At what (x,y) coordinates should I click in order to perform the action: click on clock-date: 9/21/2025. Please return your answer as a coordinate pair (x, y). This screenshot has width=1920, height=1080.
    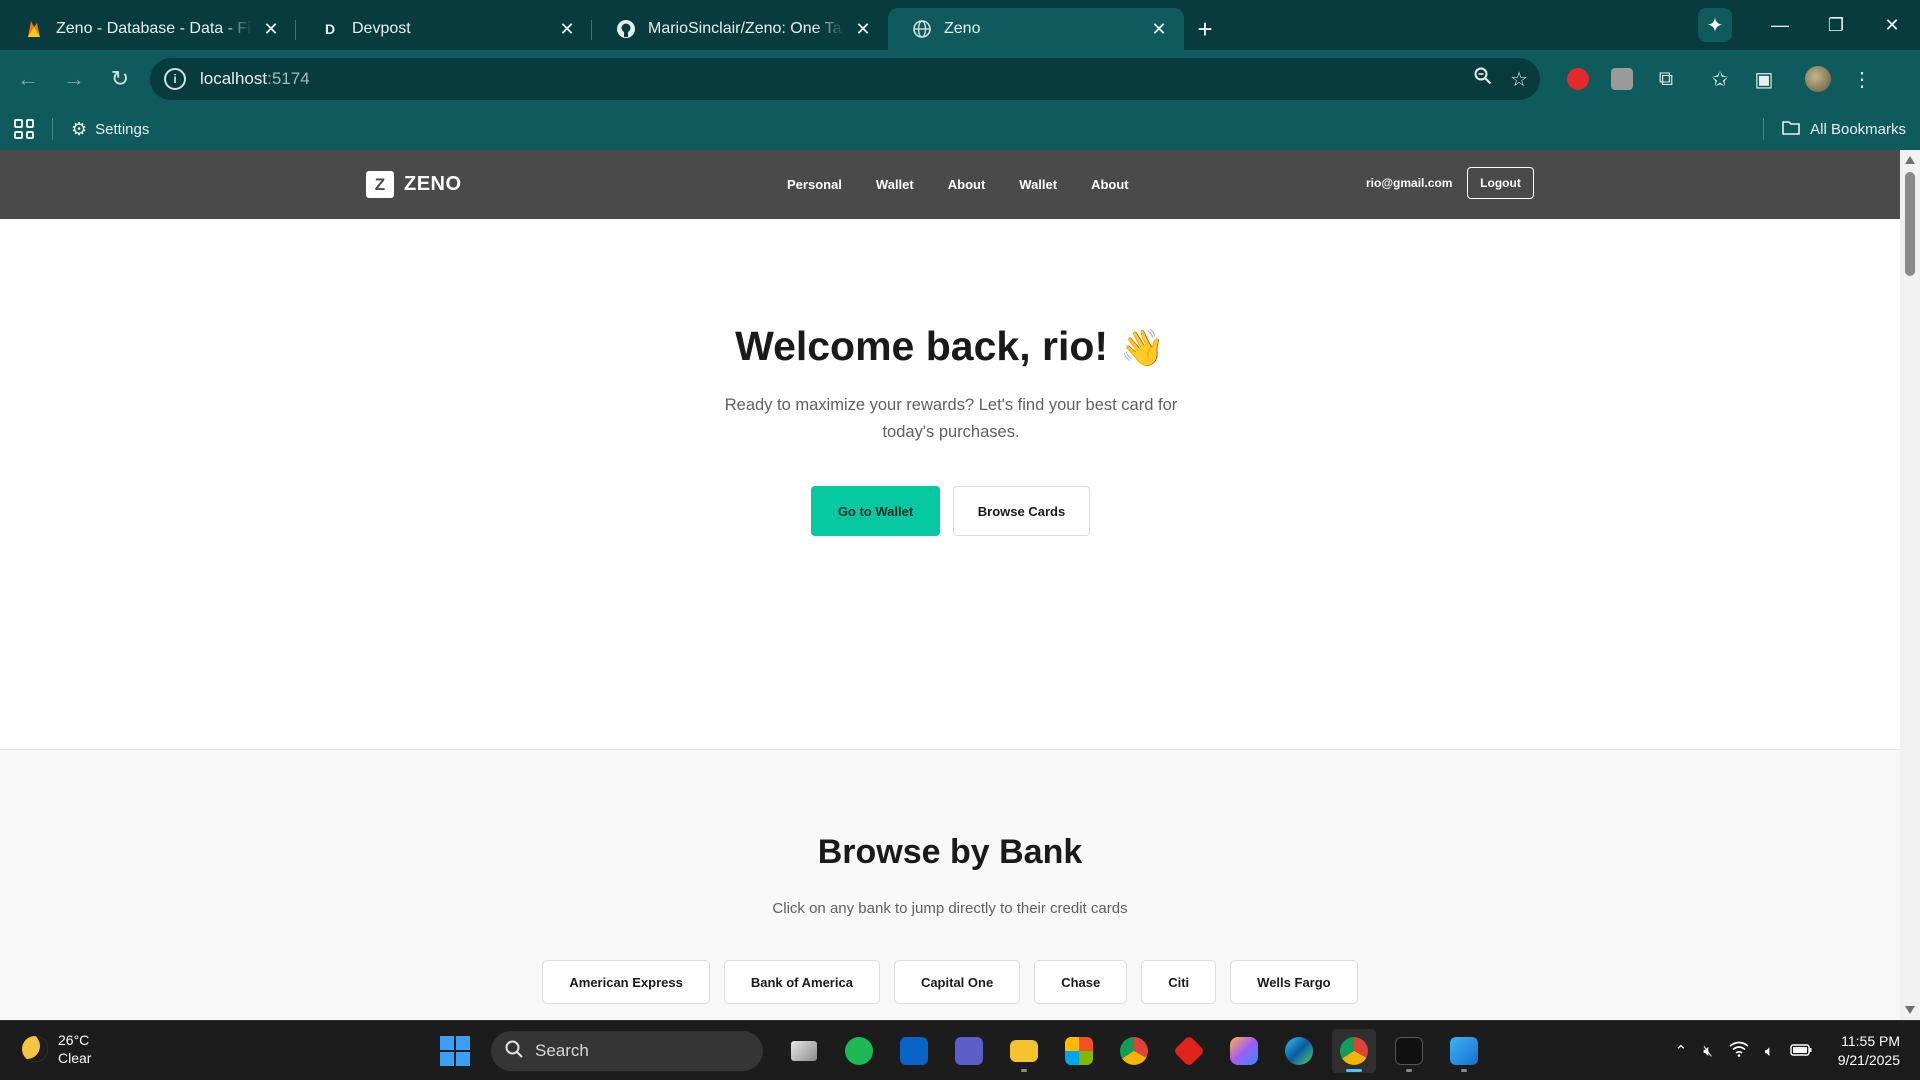
    Looking at the image, I should click on (1868, 1060).